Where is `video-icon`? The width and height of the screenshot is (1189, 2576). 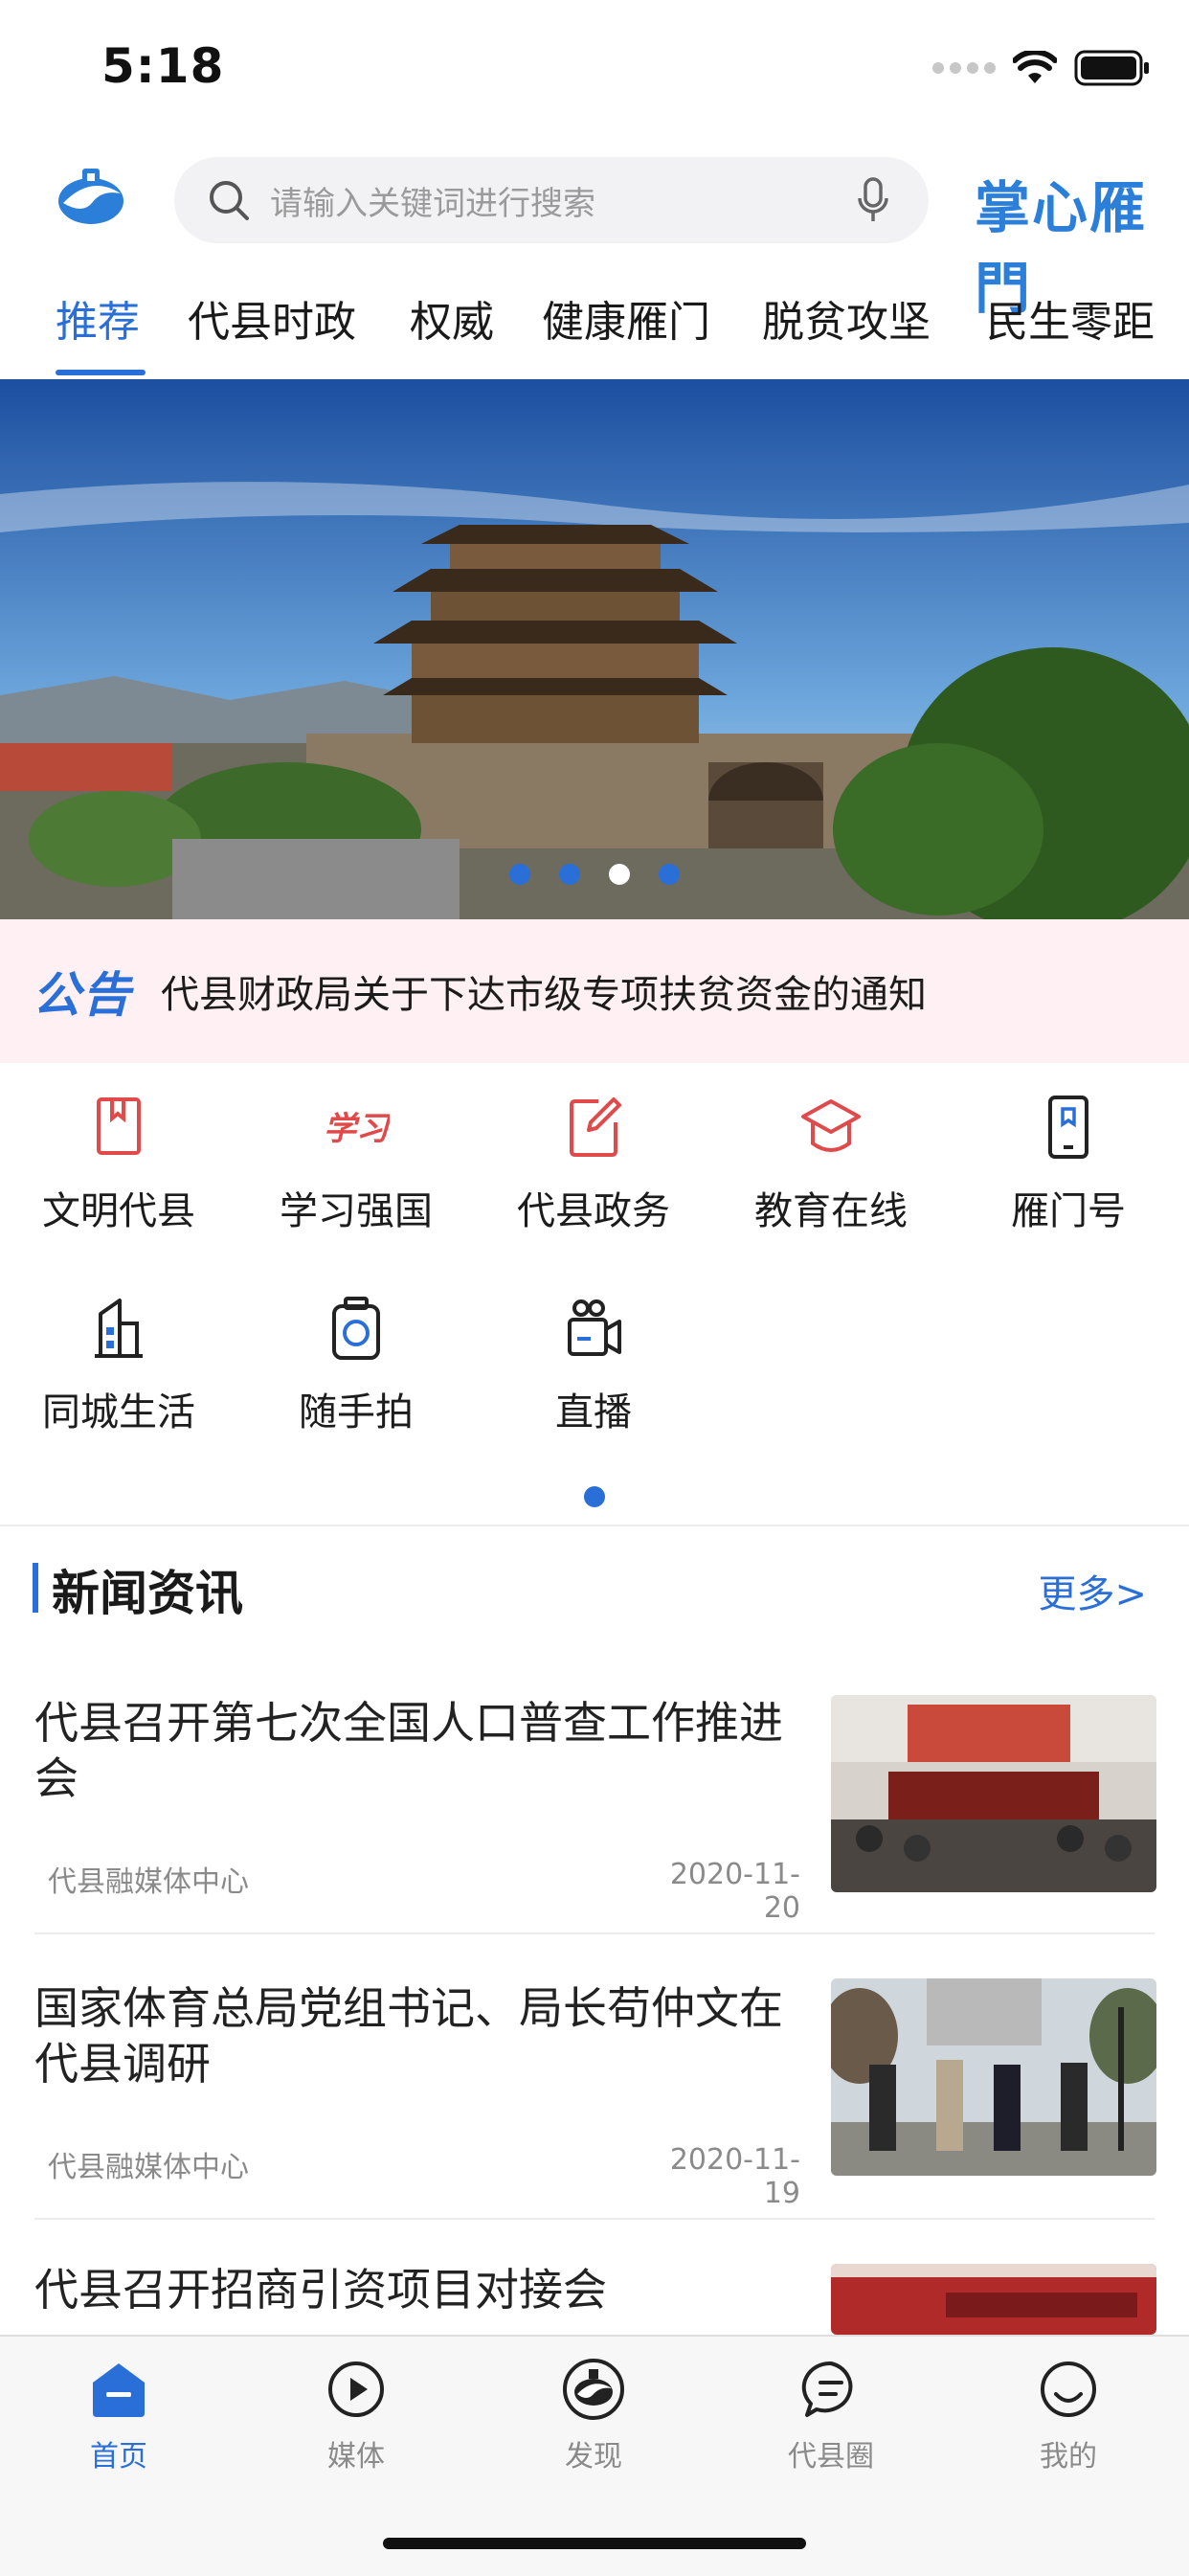 video-icon is located at coordinates (594, 1327).